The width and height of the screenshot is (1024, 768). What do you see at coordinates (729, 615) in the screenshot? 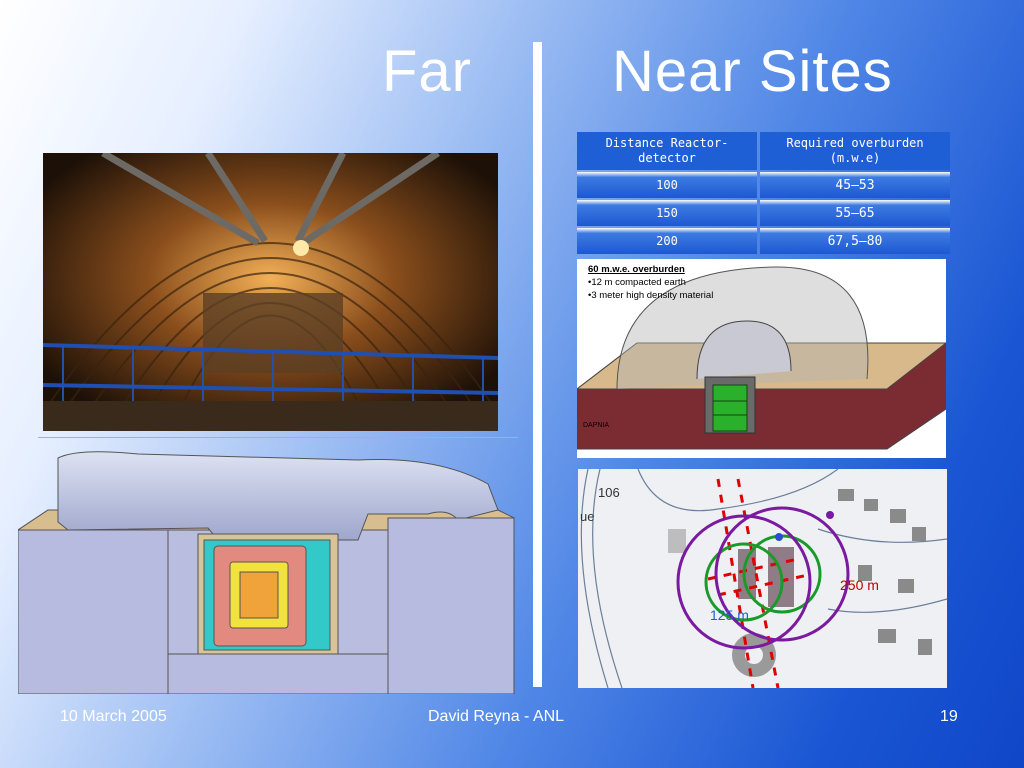
I see `map-label-125m: 125 m` at bounding box center [729, 615].